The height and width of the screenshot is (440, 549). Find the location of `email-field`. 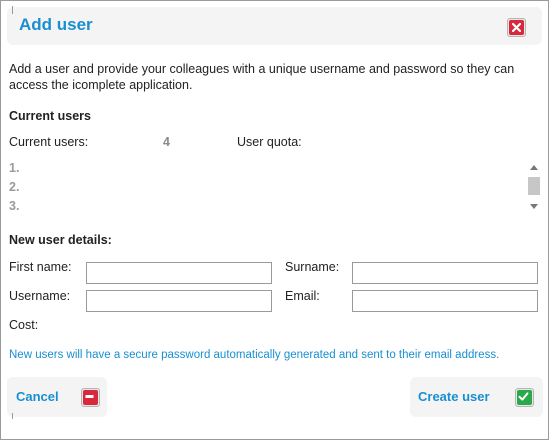

email-field is located at coordinates (445, 301).